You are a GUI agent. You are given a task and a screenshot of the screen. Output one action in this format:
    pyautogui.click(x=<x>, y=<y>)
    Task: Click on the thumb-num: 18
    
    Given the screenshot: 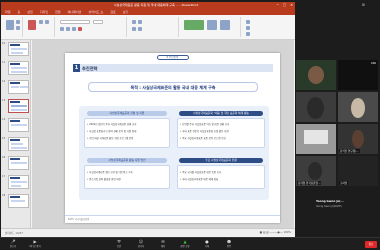 What is the action you would take?
    pyautogui.click(x=4, y=195)
    